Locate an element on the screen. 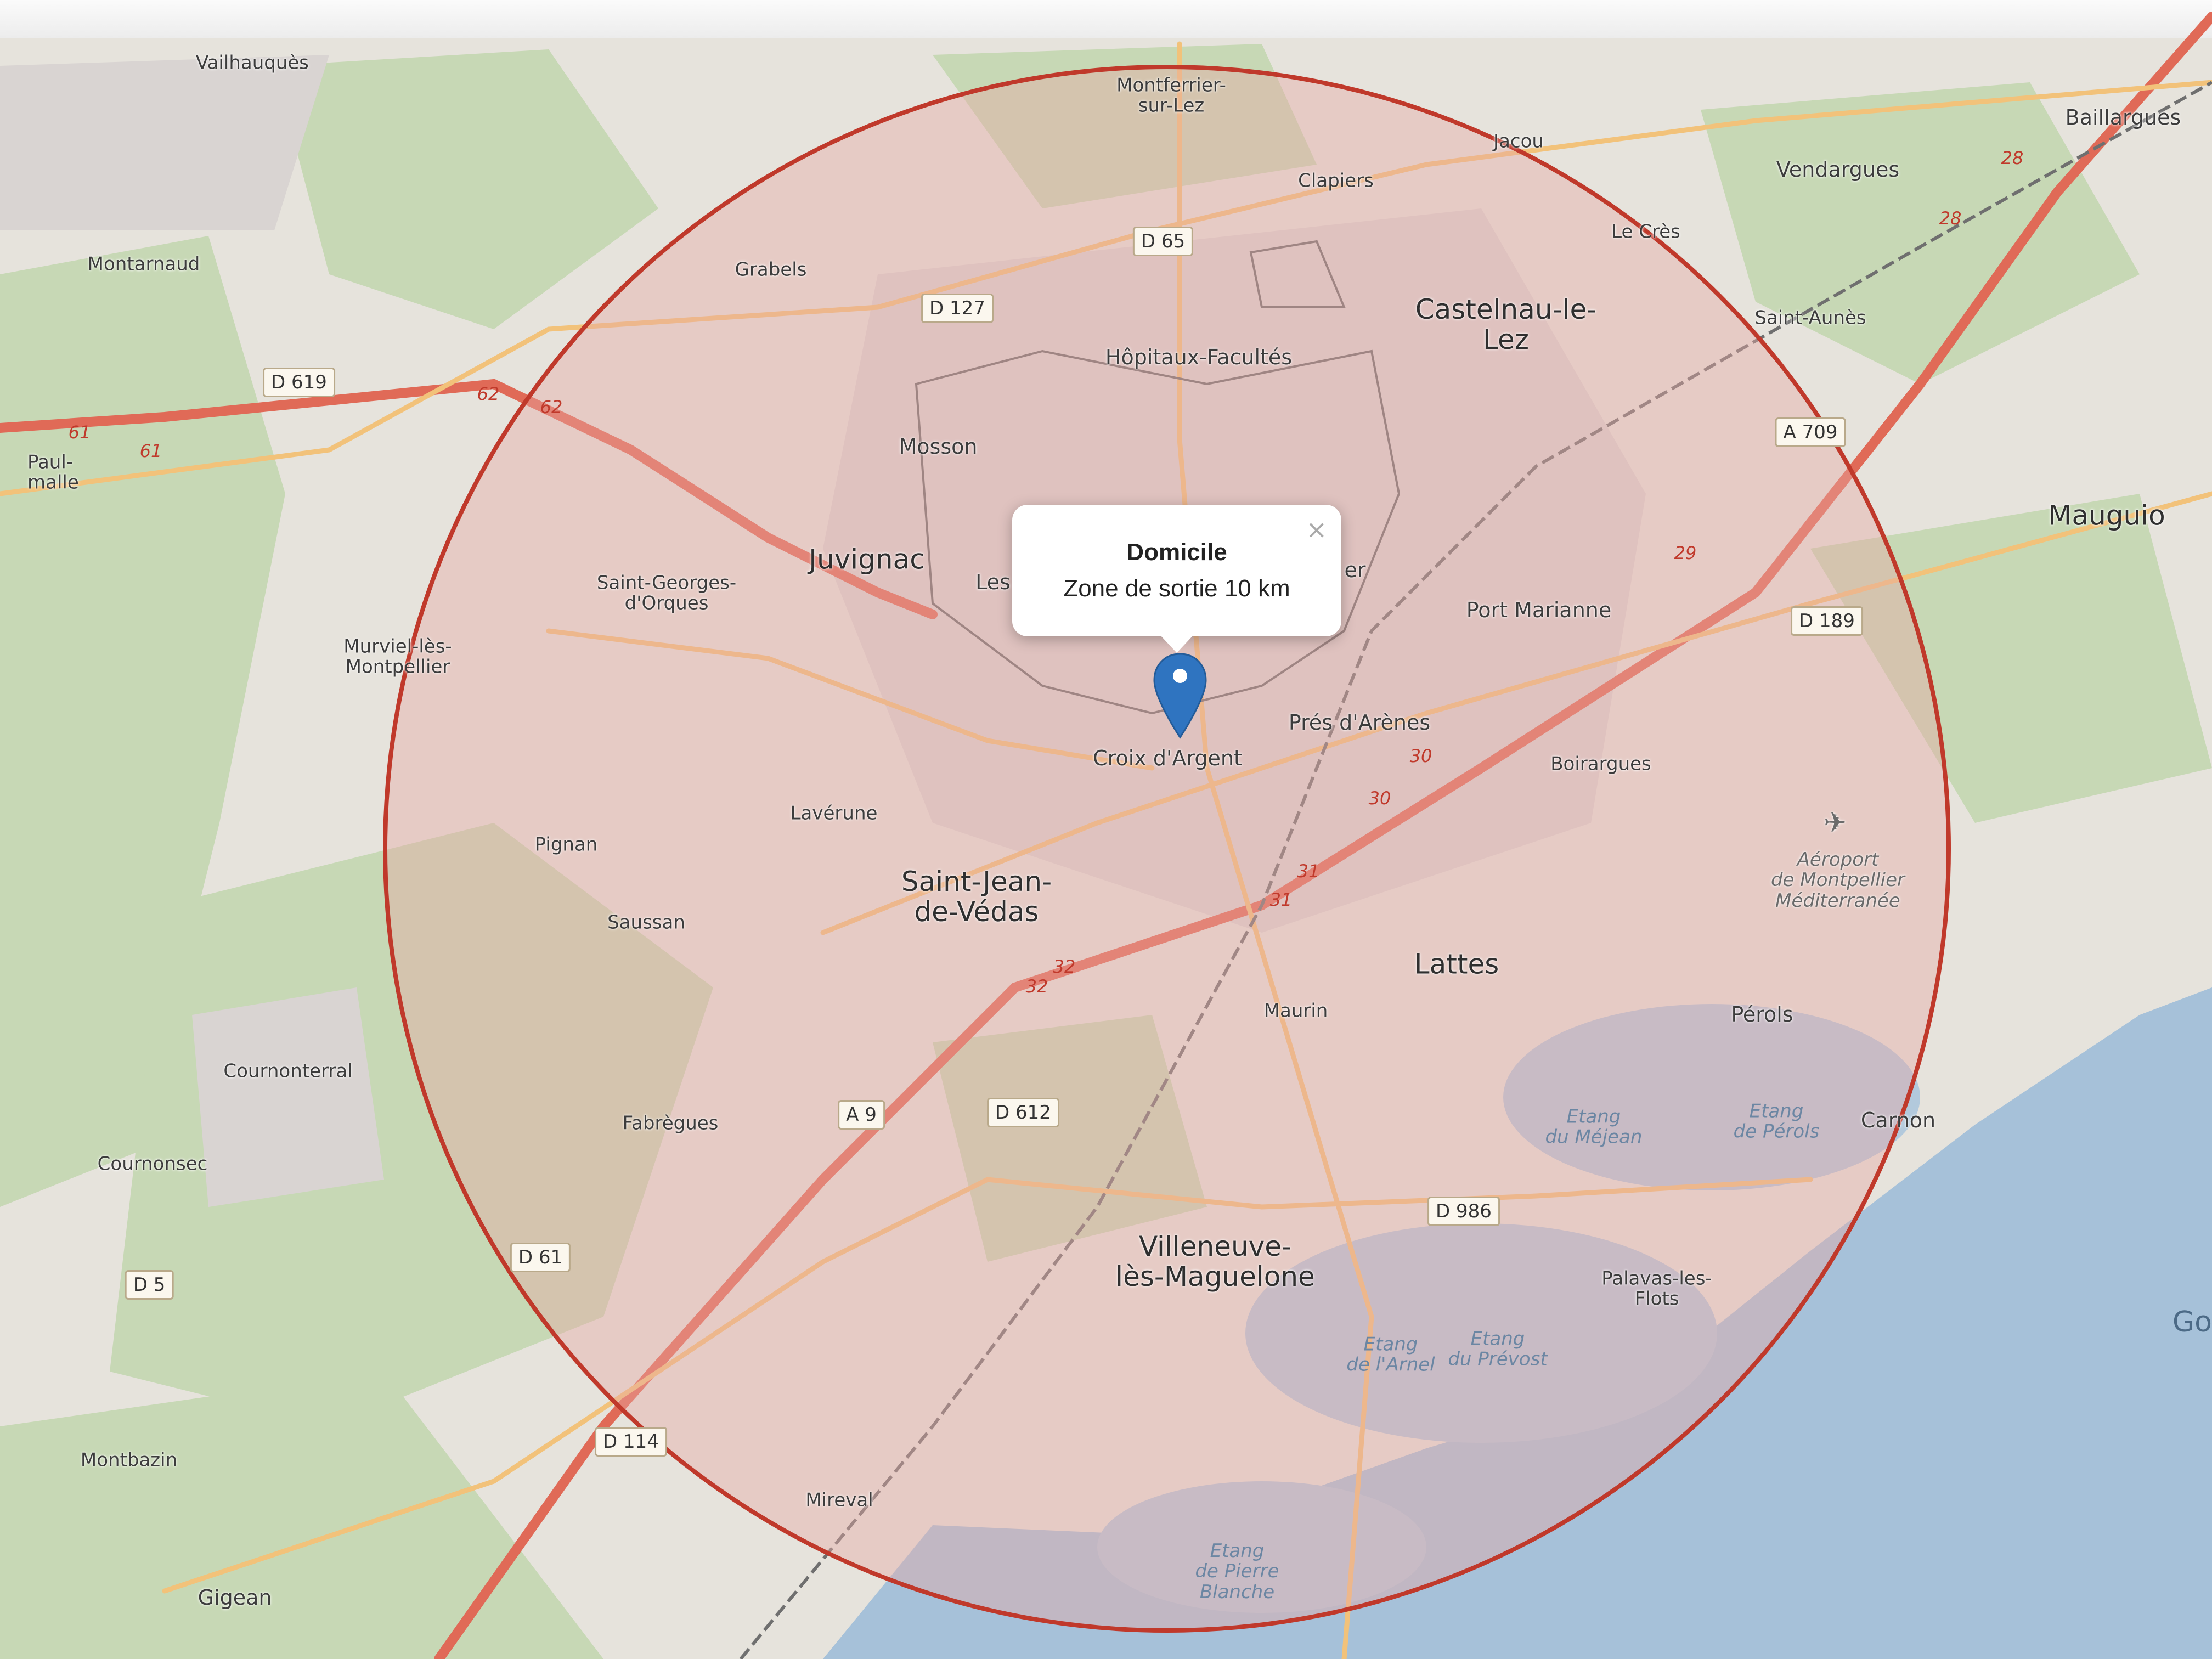  road-shield-d114: D 114 is located at coordinates (631, 1442).